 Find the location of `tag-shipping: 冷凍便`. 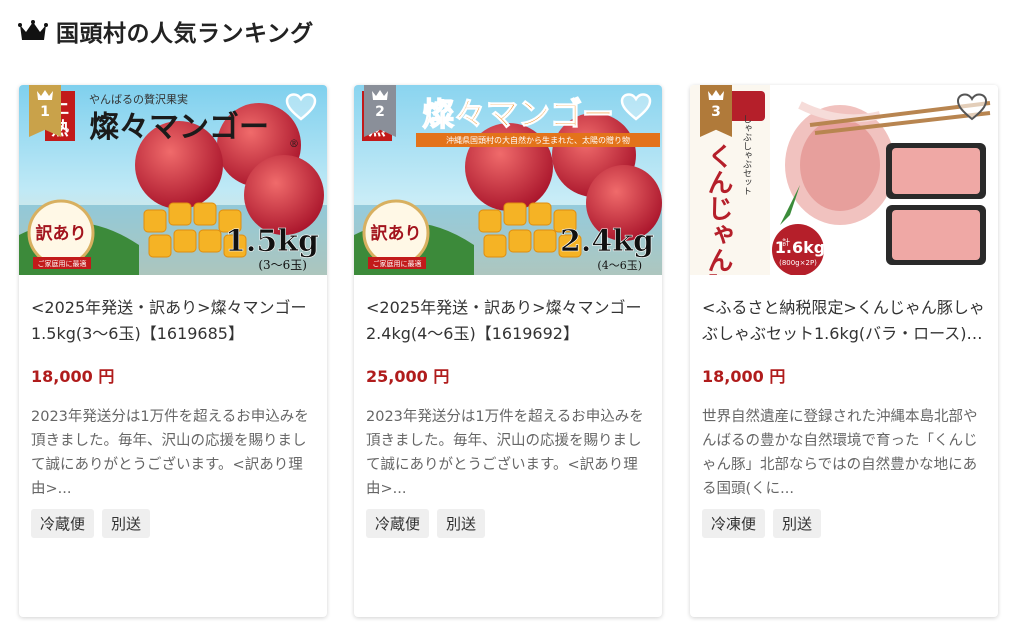

tag-shipping: 冷凍便 is located at coordinates (734, 523).